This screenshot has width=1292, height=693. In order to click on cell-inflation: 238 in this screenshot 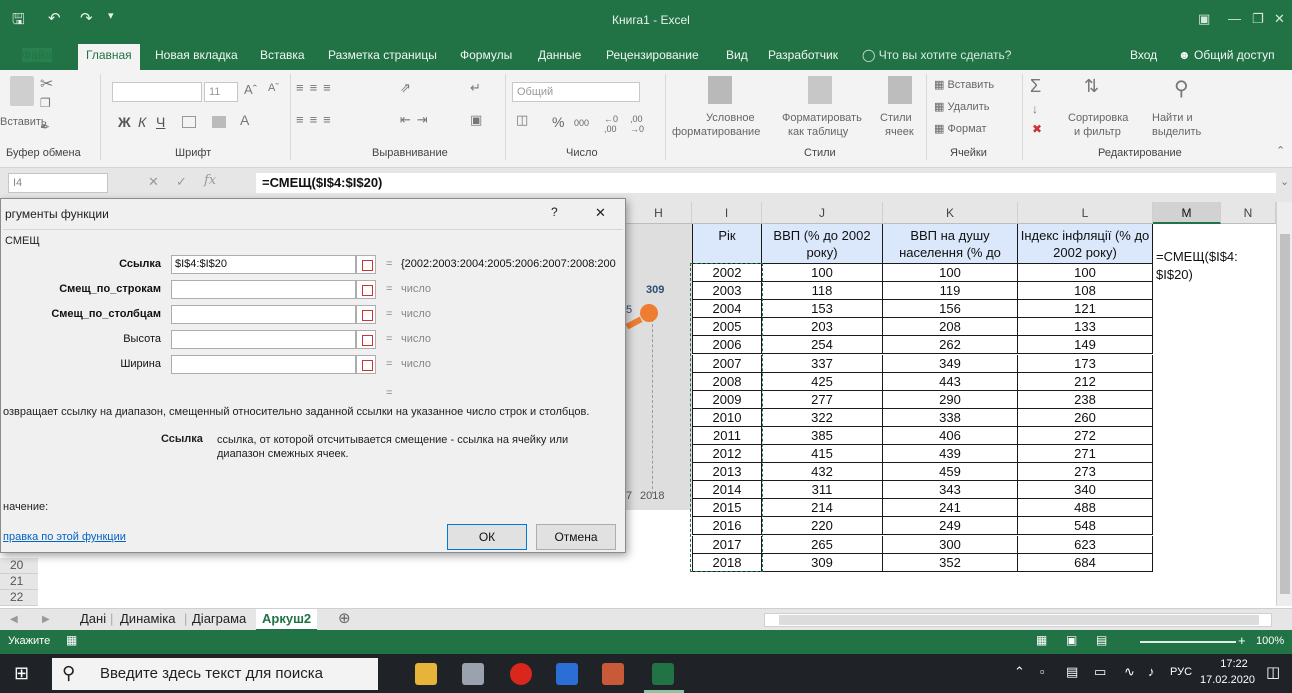, I will do `click(1085, 399)`.